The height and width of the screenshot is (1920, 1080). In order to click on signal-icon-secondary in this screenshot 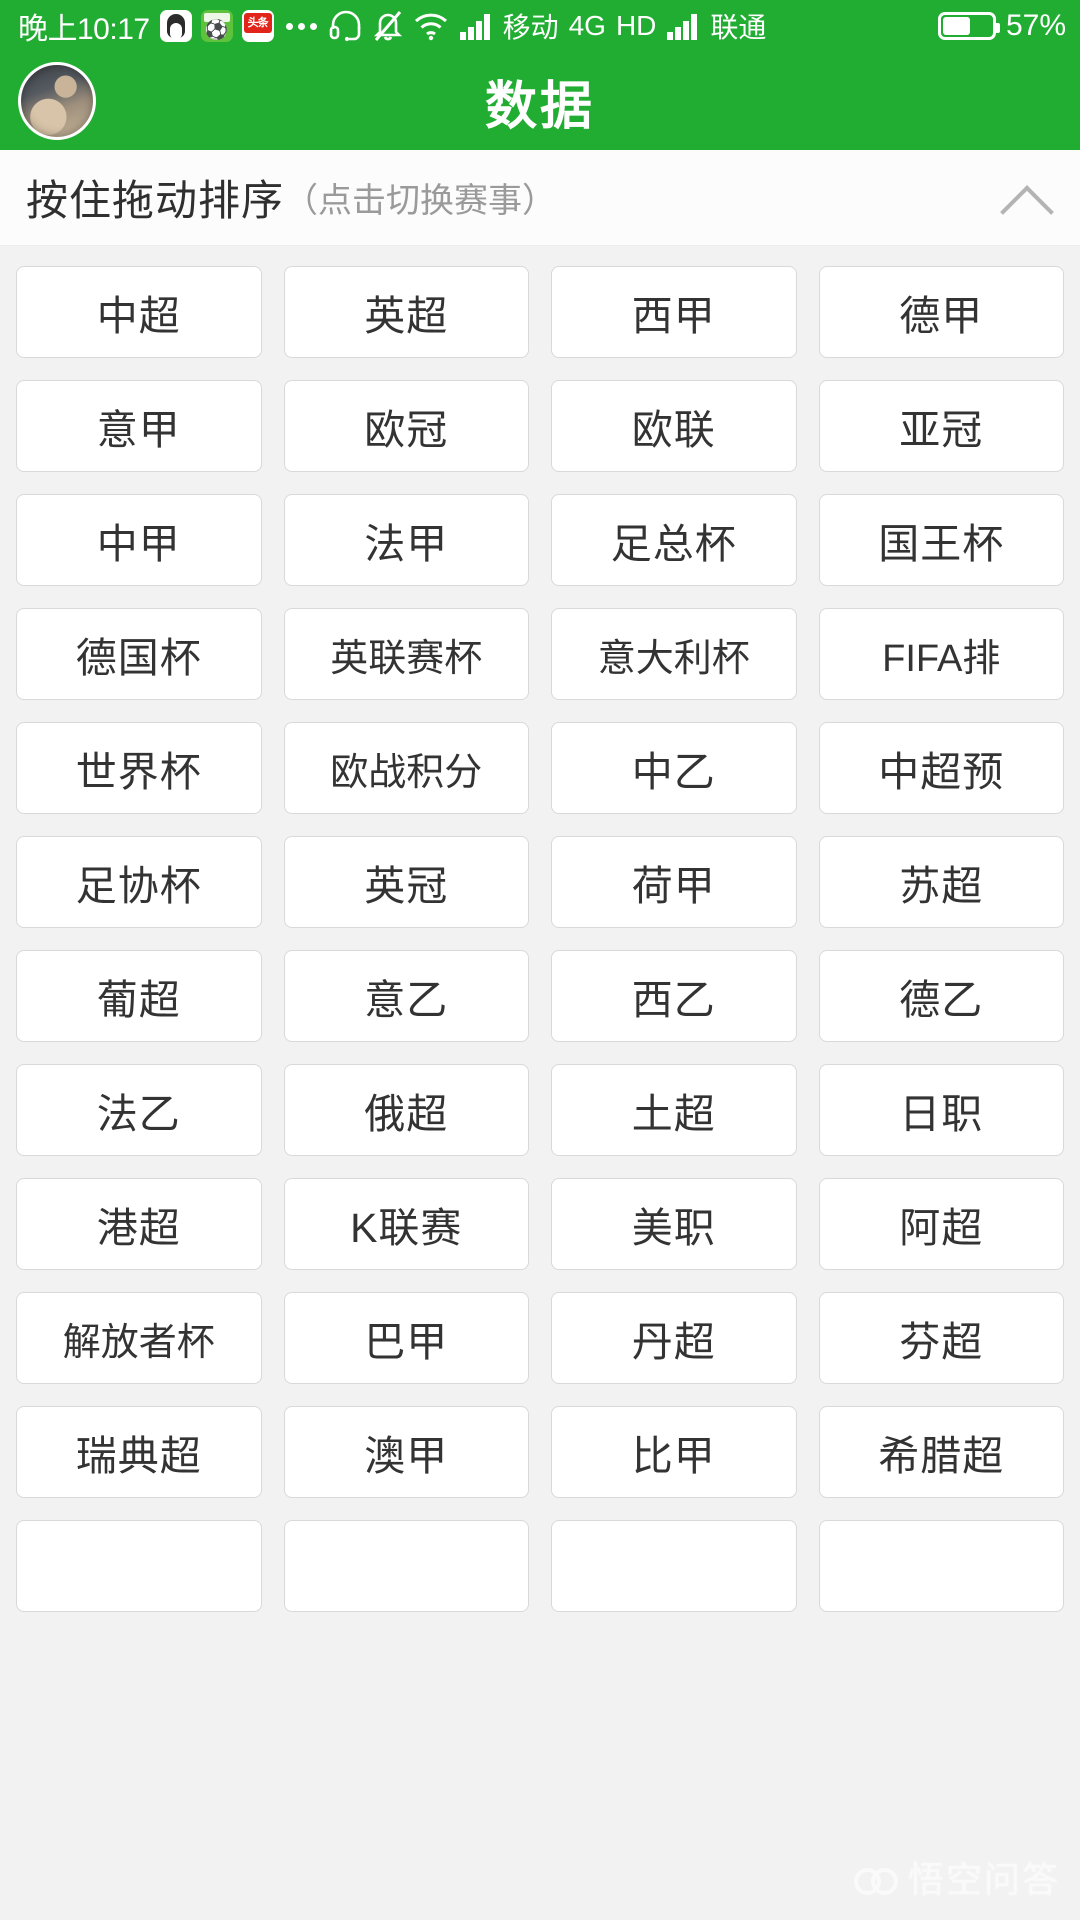, I will do `click(683, 26)`.